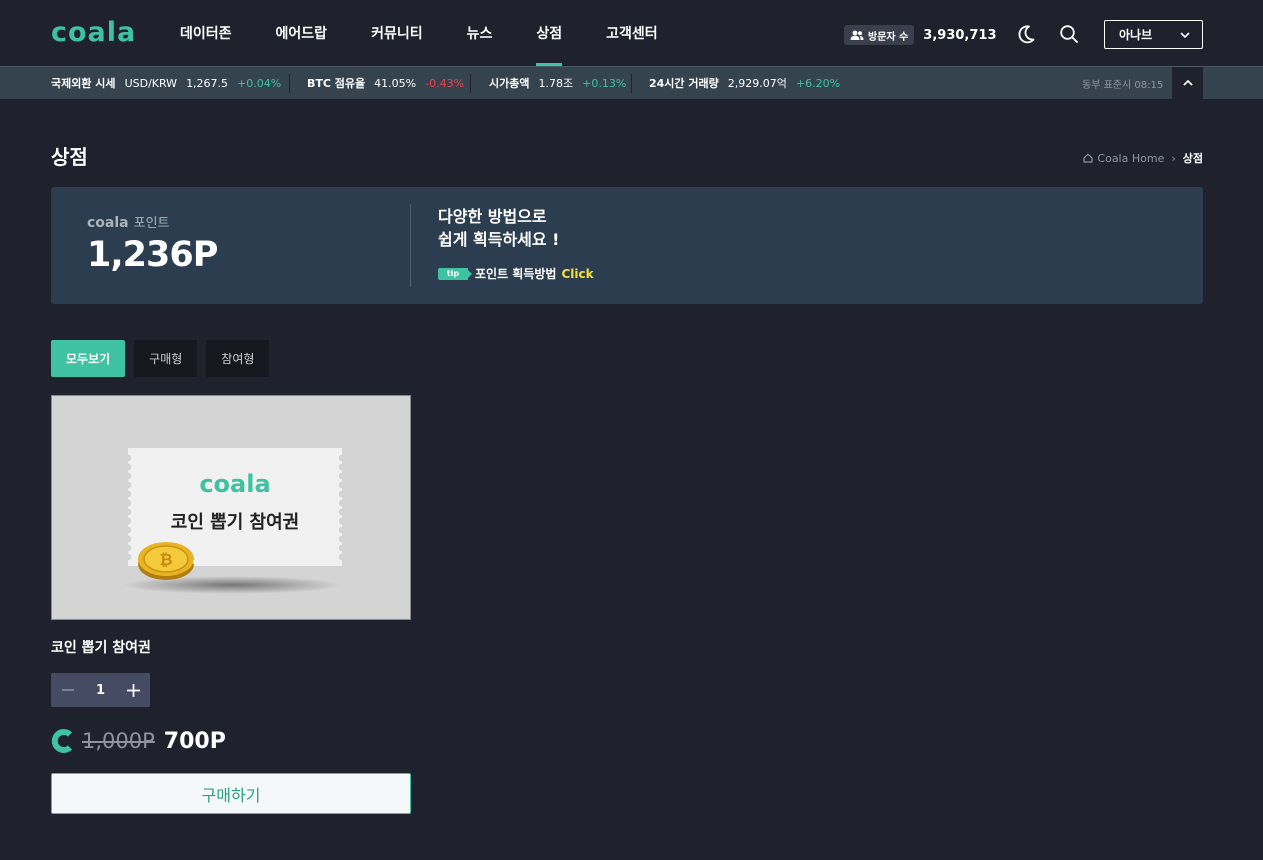 The width and height of the screenshot is (1263, 860). I want to click on chevron-right-icon: ›, so click(1173, 158).